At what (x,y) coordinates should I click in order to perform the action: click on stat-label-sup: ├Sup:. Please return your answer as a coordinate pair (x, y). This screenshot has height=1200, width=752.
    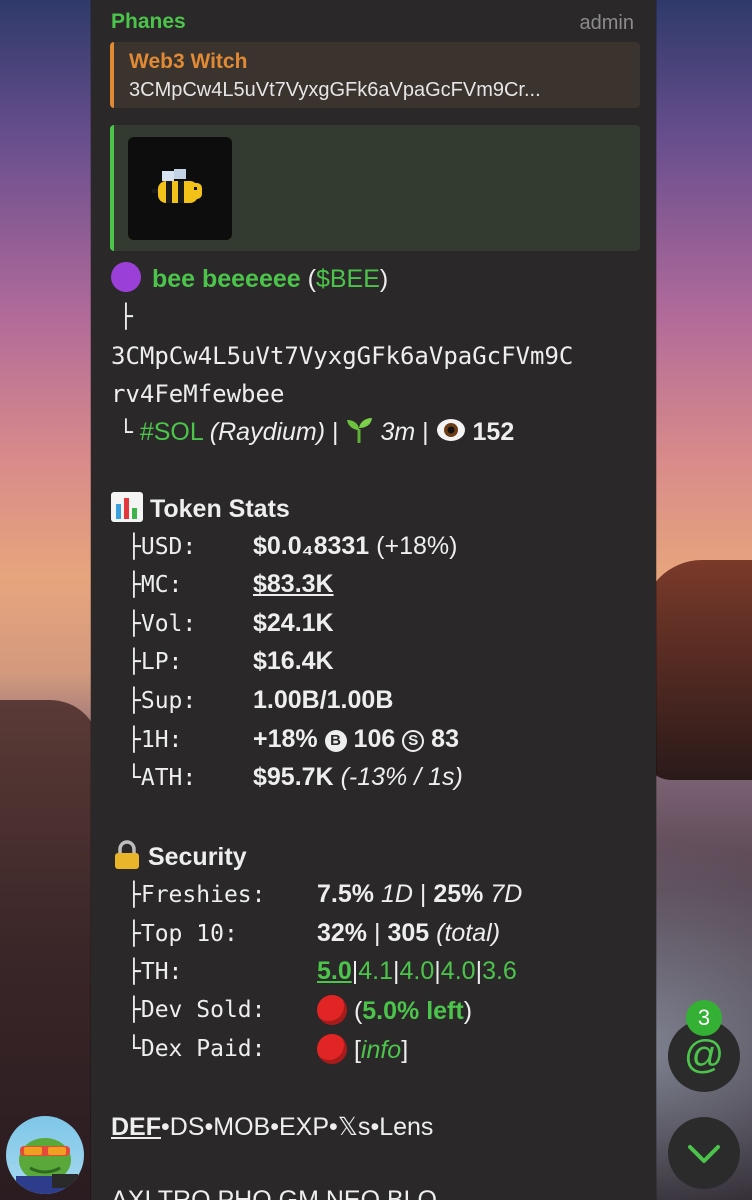
    Looking at the image, I should click on (162, 701).